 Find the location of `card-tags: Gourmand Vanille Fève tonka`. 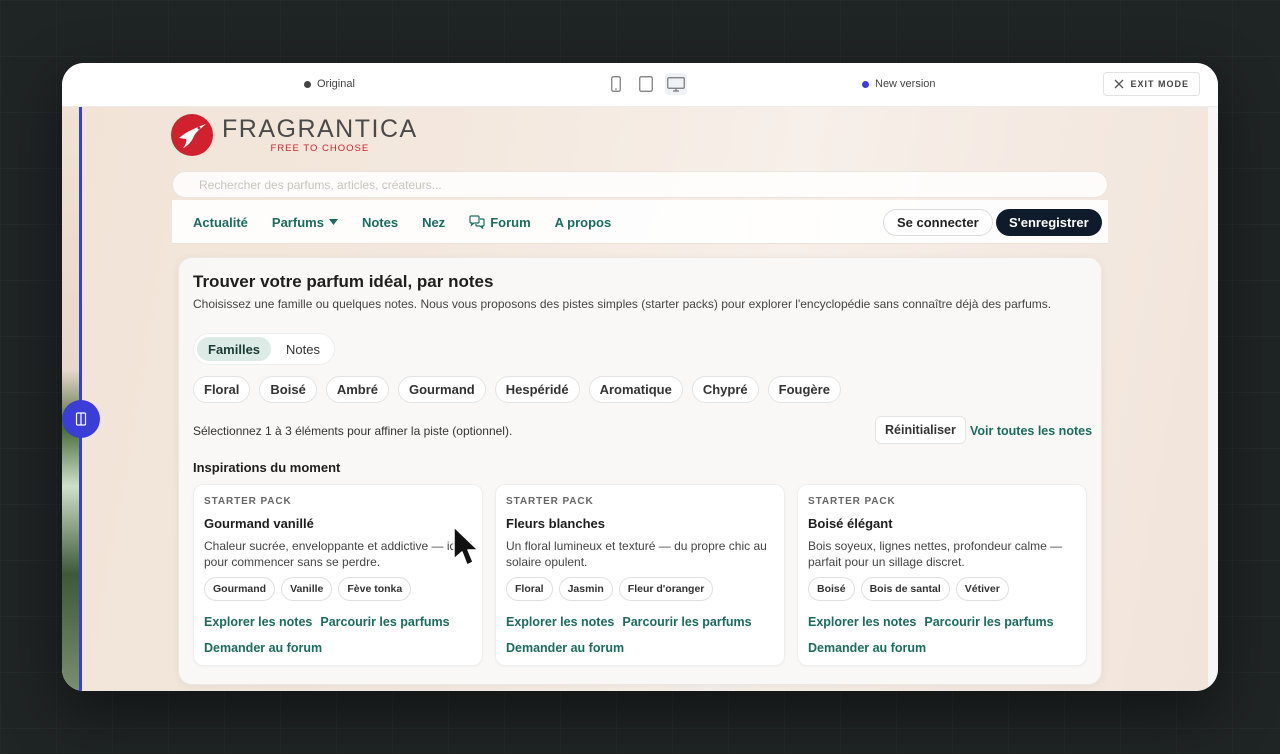

card-tags: Gourmand Vanille Fève tonka is located at coordinates (308, 589).